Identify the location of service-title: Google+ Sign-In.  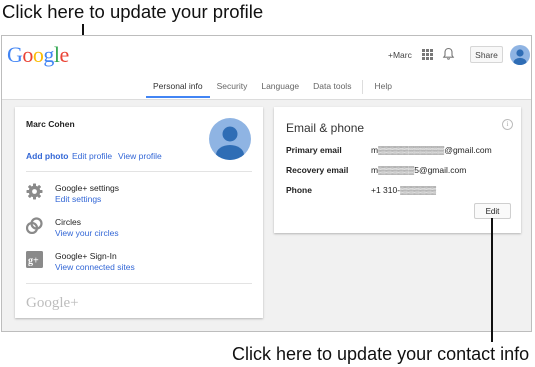
(86, 256).